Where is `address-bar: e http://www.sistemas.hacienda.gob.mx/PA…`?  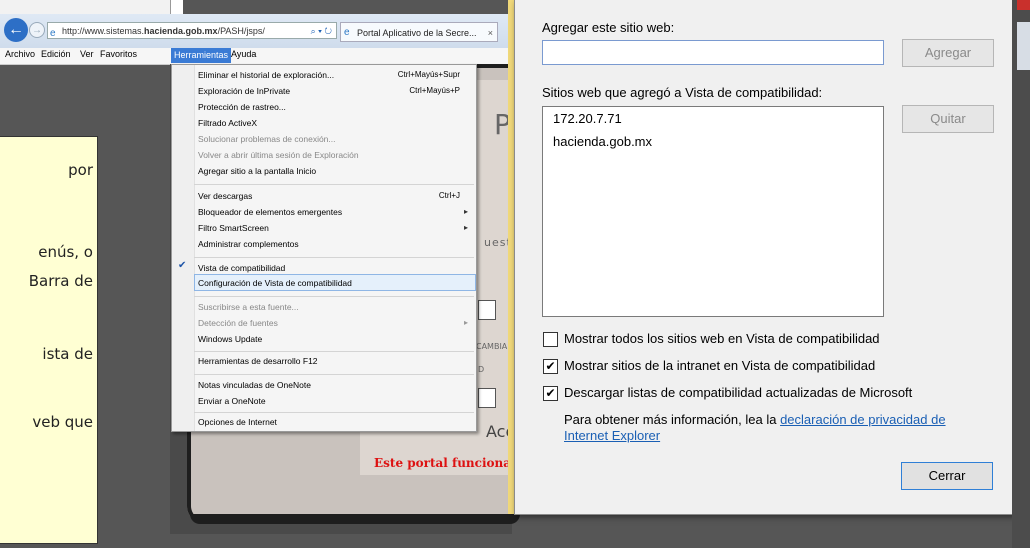
address-bar: e http://www.sistemas.hacienda.gob.mx/PA… is located at coordinates (192, 30).